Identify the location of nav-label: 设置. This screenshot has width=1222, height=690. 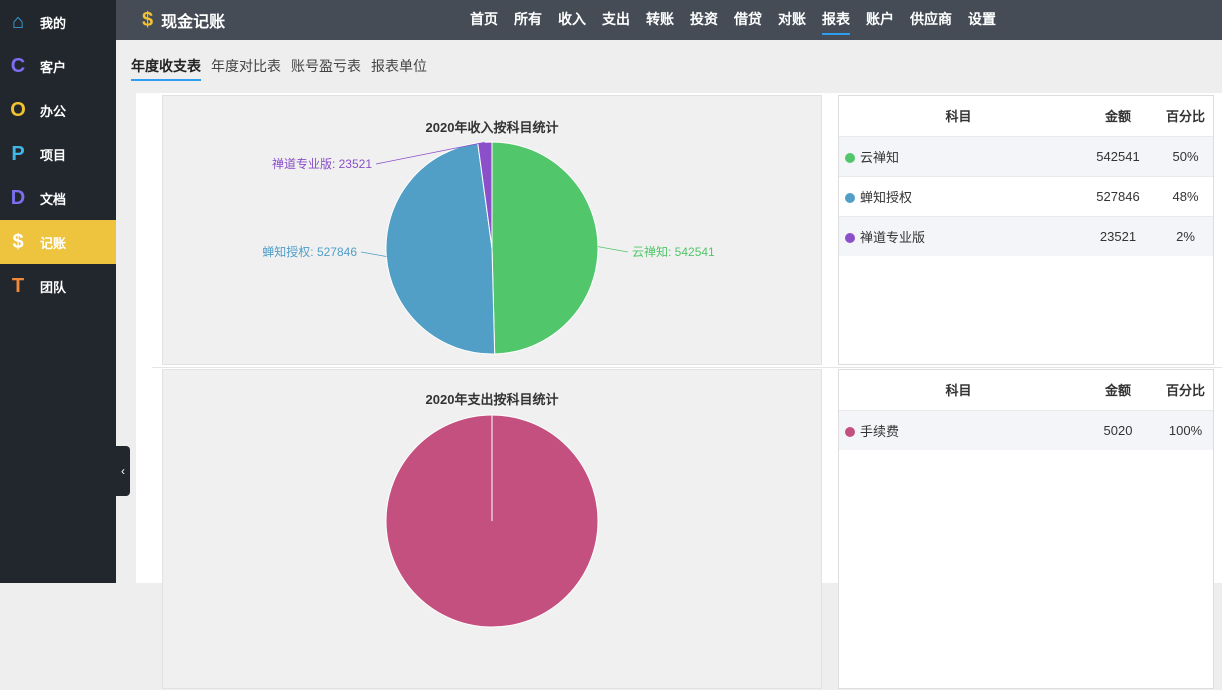
(982, 19).